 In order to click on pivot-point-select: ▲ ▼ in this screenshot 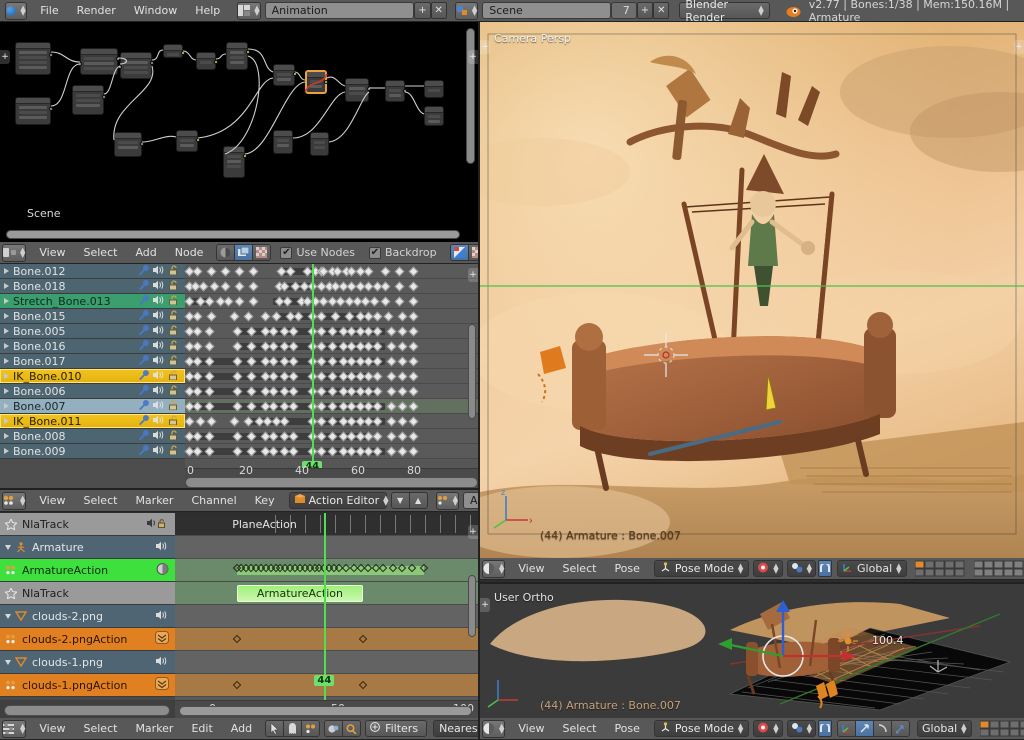, I will do `click(801, 568)`.